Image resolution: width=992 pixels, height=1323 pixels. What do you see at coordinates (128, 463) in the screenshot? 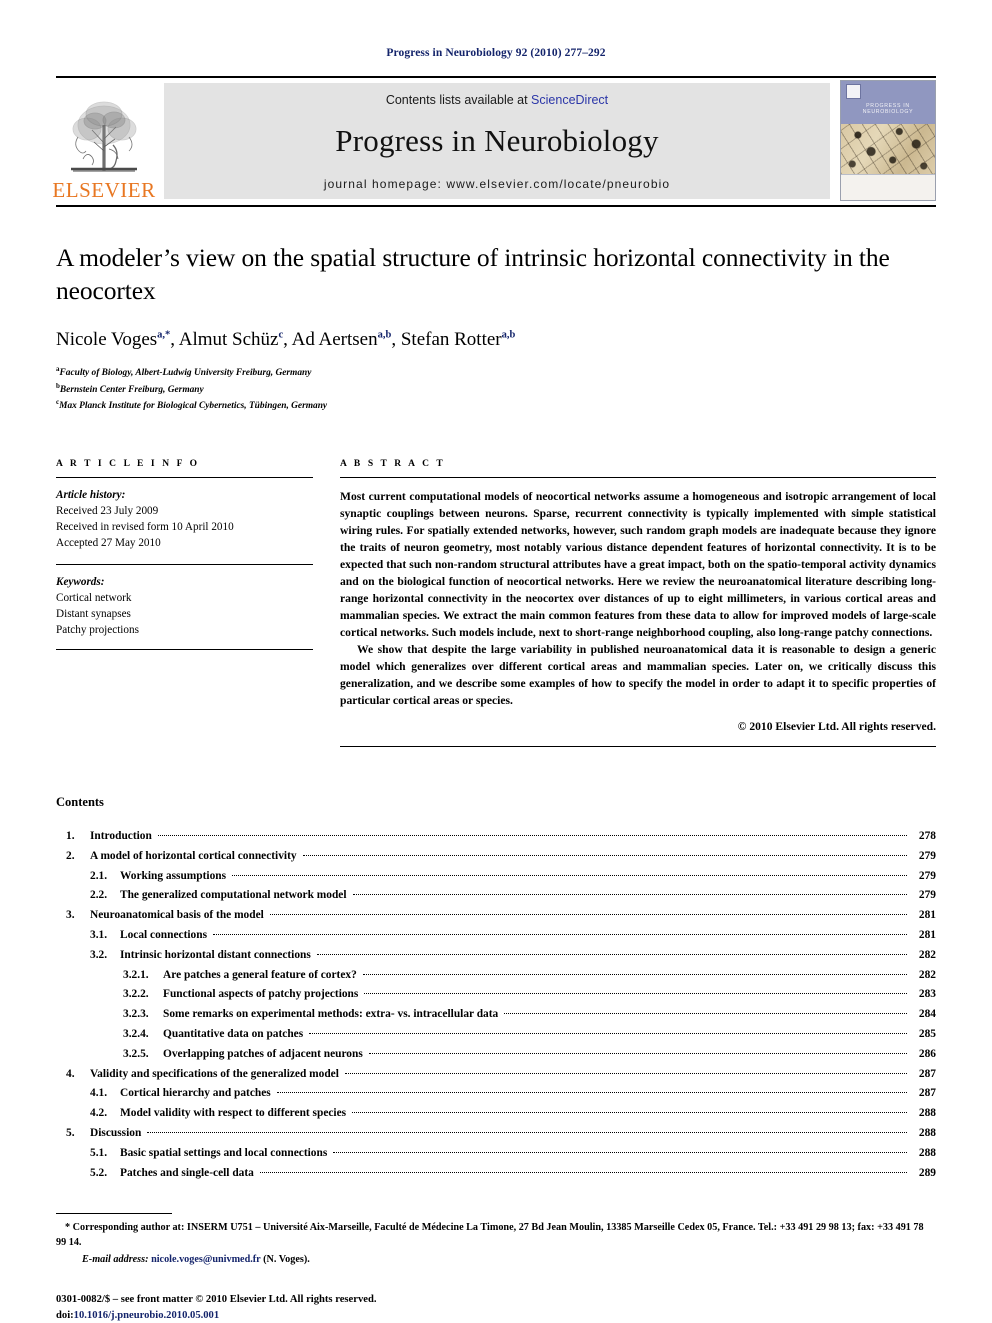
I see `article-info-heading: A R T I C L E I N F O` at bounding box center [128, 463].